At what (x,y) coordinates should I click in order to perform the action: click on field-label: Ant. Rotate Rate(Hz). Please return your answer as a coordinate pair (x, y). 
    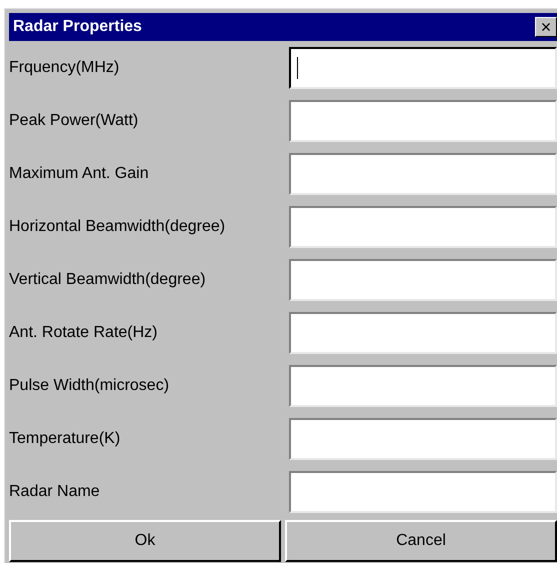
    Looking at the image, I should click on (83, 332).